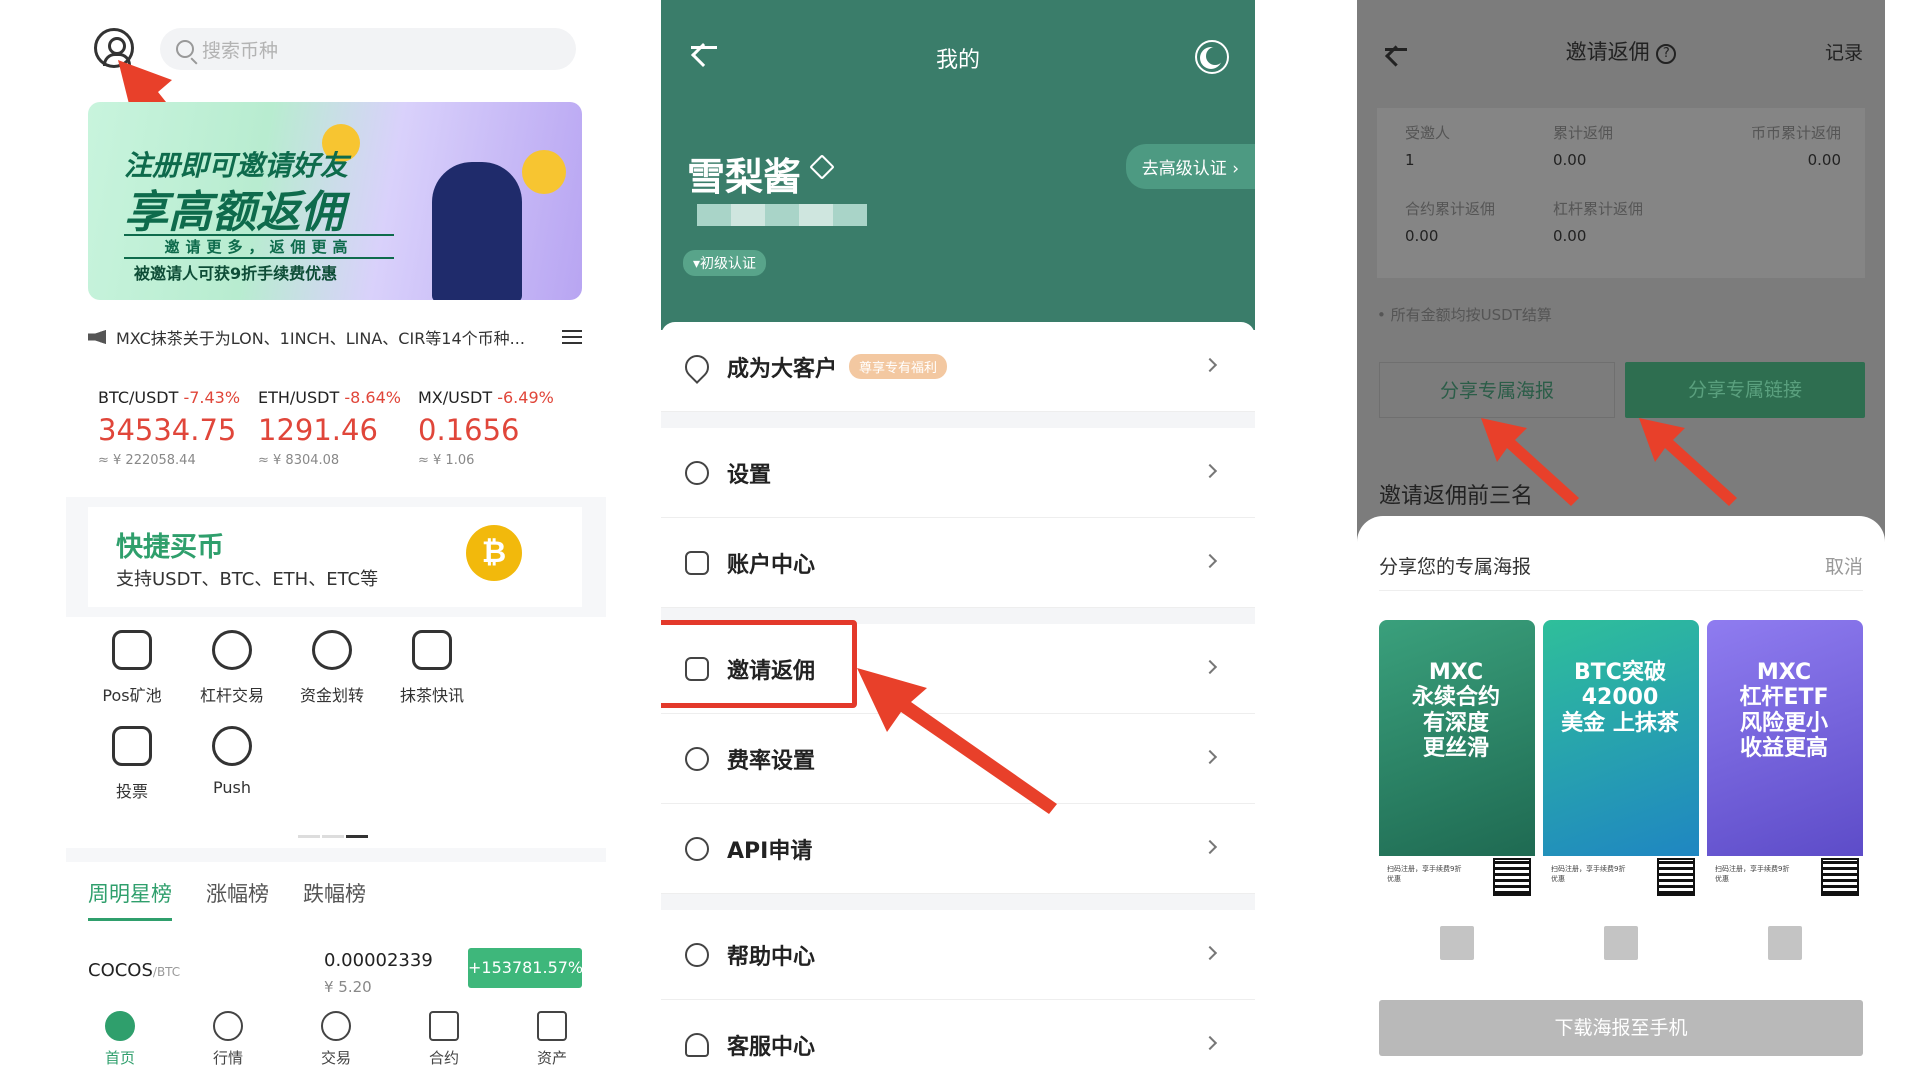  I want to click on row-symbol: COCOS/BTC, so click(134, 970).